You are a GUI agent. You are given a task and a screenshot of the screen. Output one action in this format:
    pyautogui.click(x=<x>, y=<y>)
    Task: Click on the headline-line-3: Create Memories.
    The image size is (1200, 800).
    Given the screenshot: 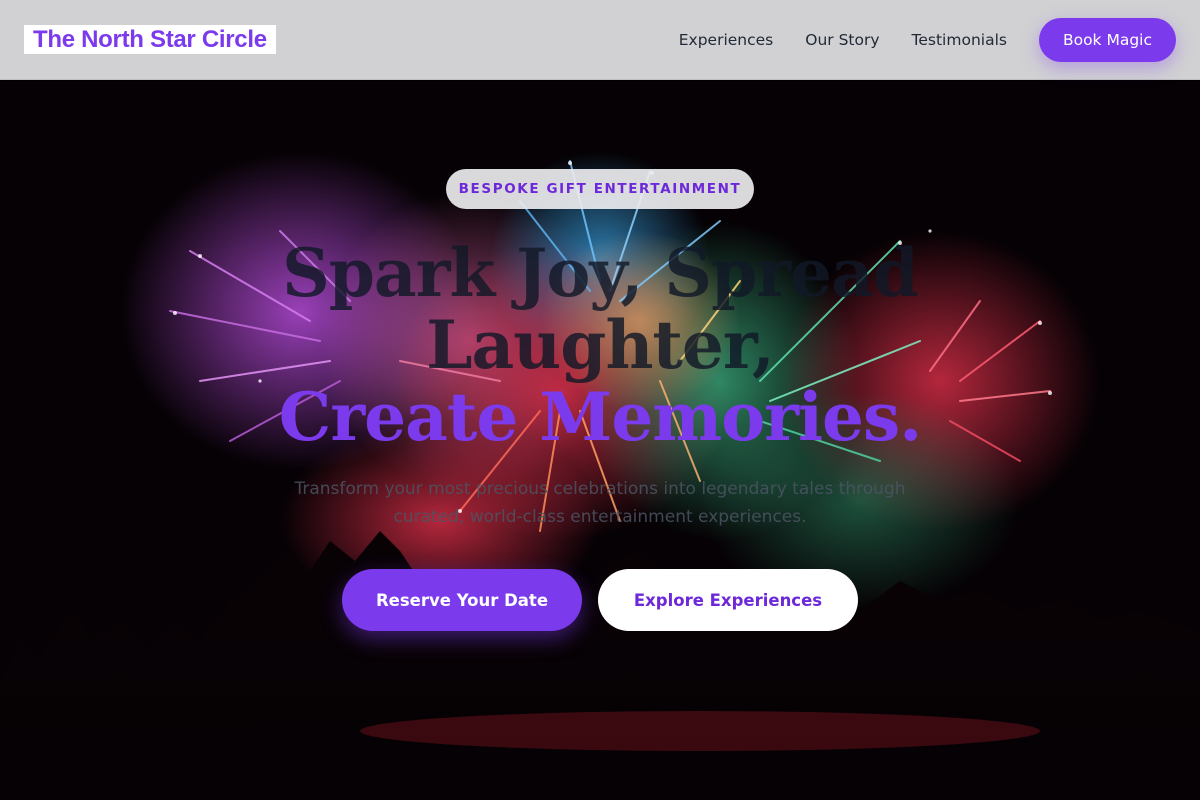 What is the action you would take?
    pyautogui.click(x=600, y=417)
    